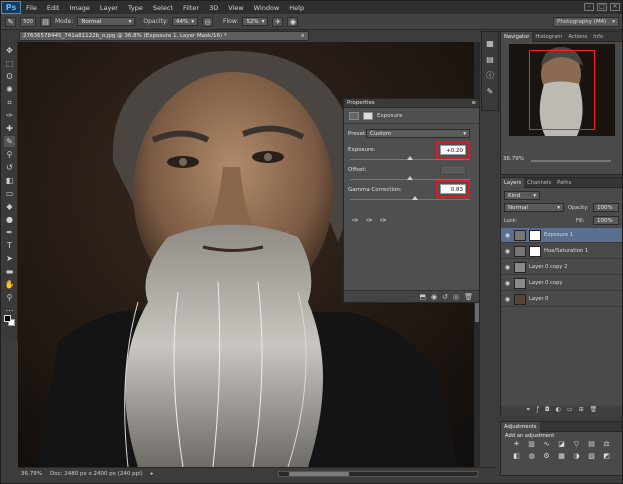 Image resolution: width=623 pixels, height=484 pixels. Describe the element at coordinates (562, 90) in the screenshot. I see `navigator-view-box` at that location.